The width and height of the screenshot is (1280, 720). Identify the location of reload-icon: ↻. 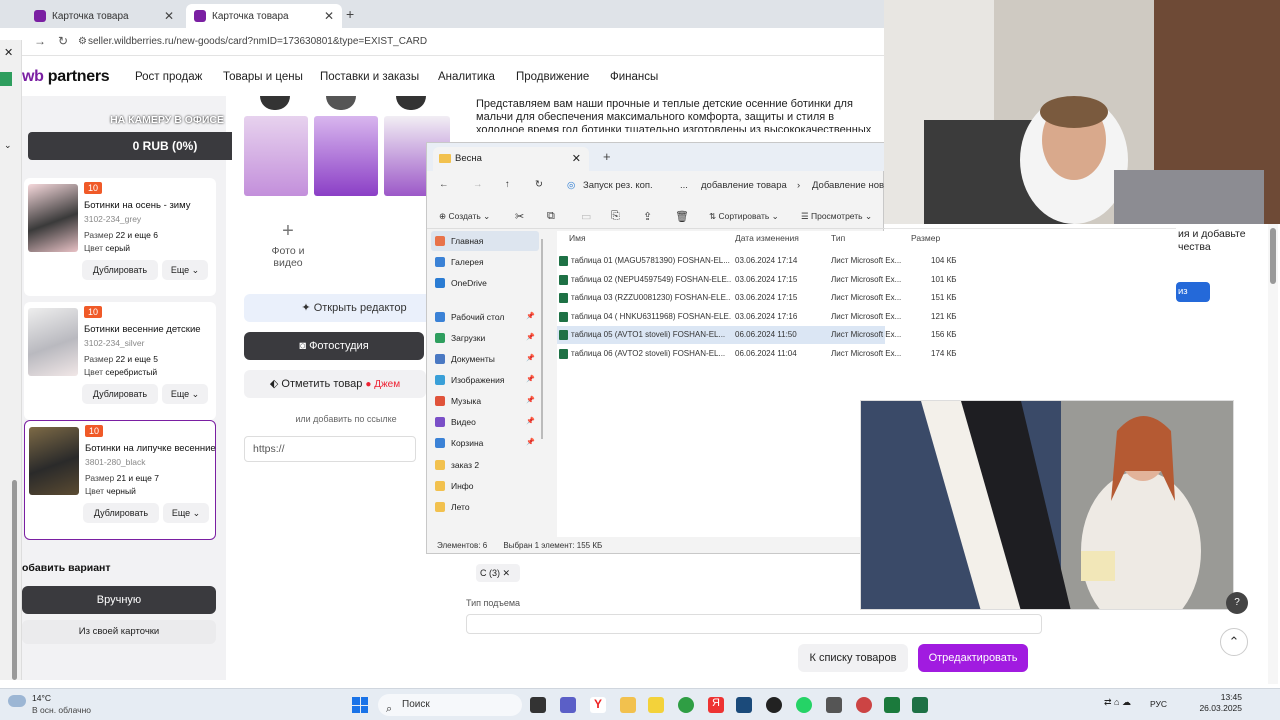
(63, 41).